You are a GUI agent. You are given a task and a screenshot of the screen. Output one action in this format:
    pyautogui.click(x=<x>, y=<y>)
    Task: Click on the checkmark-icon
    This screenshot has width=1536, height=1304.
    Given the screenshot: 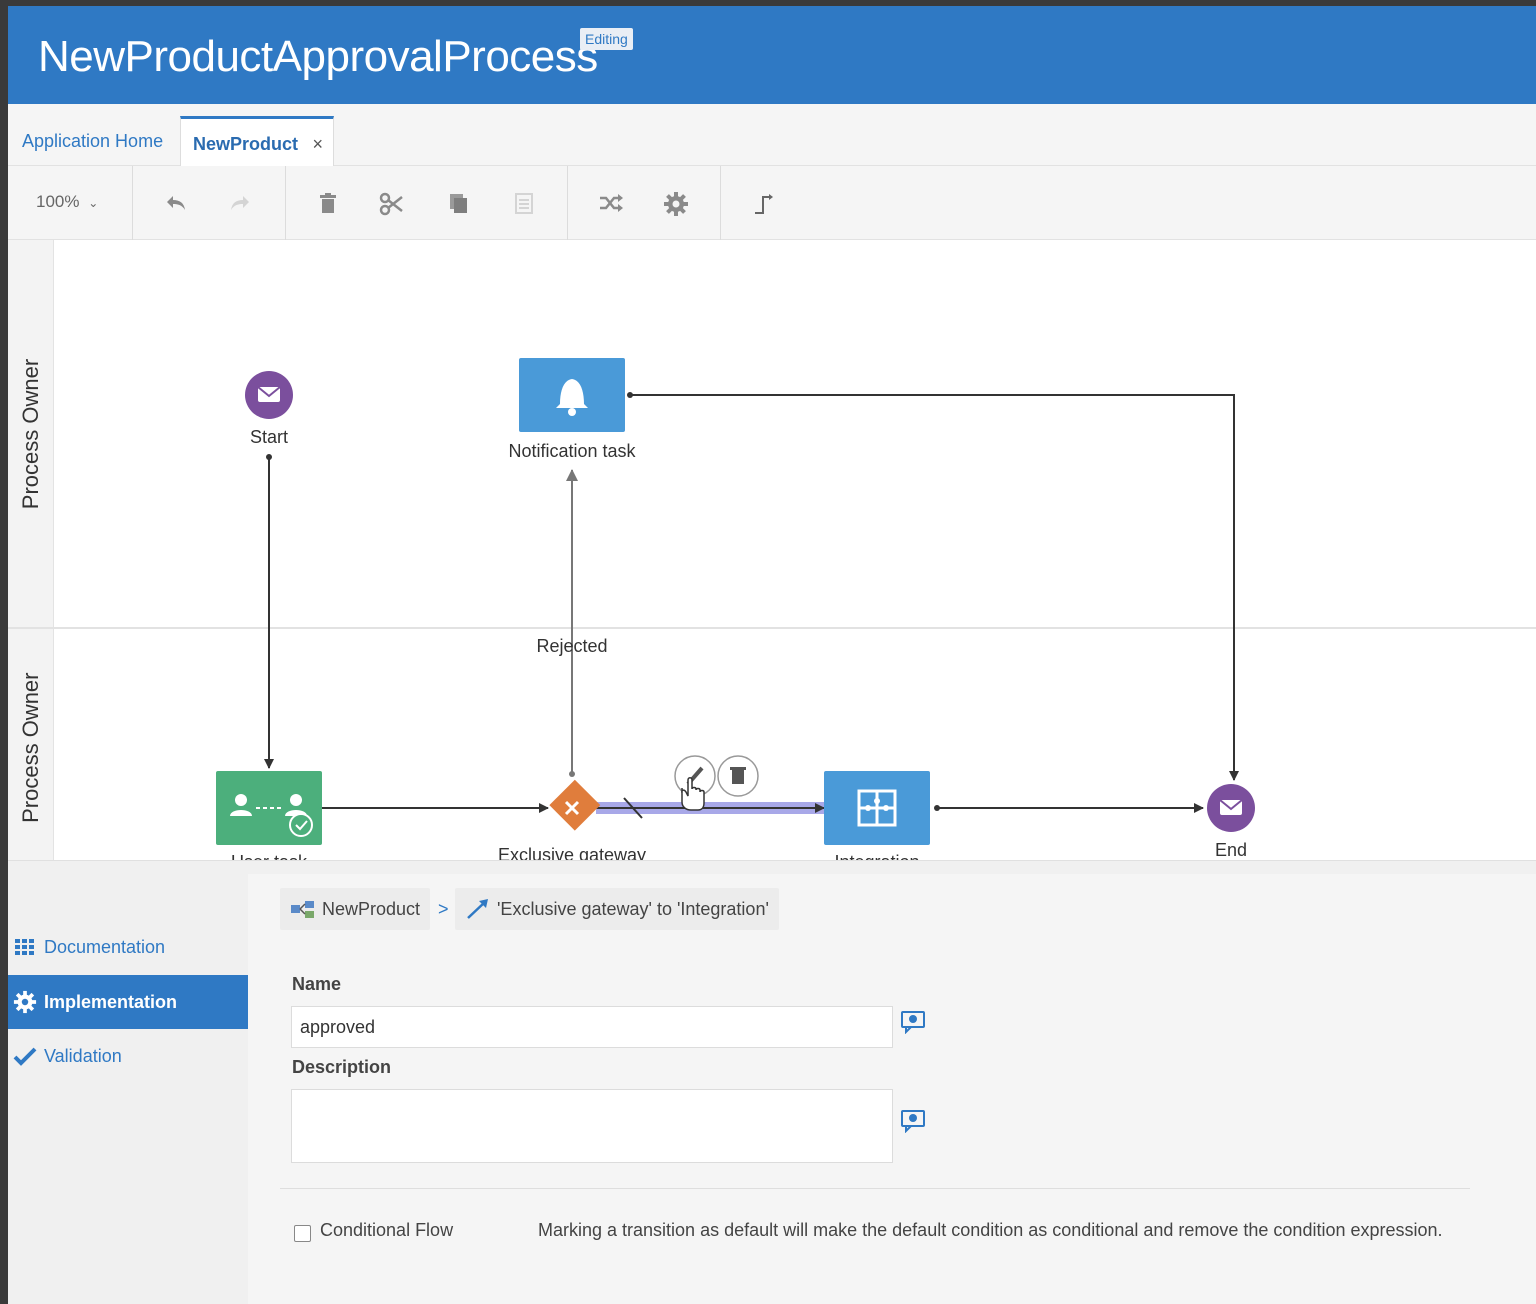 What is the action you would take?
    pyautogui.click(x=25, y=1058)
    